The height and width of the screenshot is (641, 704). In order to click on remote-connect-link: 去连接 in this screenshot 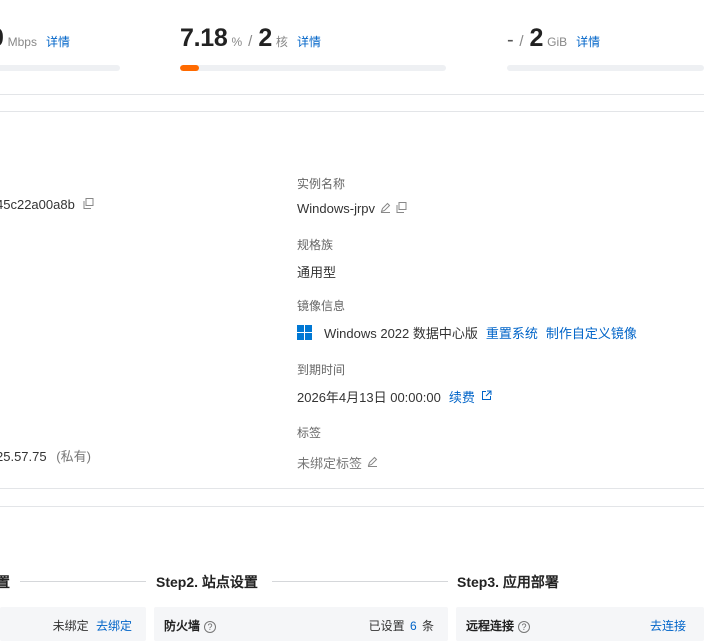, I will do `click(668, 626)`.